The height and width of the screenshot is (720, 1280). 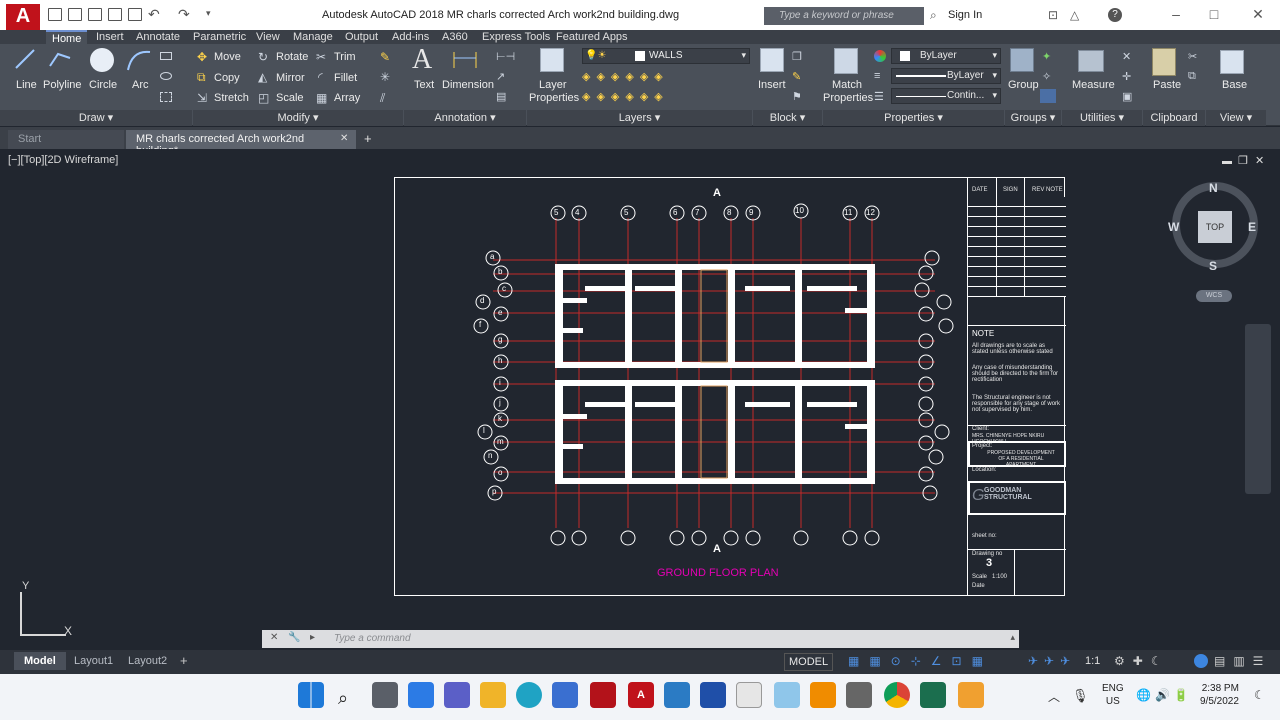 What do you see at coordinates (1142, 661) in the screenshot?
I see `workspace-icons: ⚙✚☾` at bounding box center [1142, 661].